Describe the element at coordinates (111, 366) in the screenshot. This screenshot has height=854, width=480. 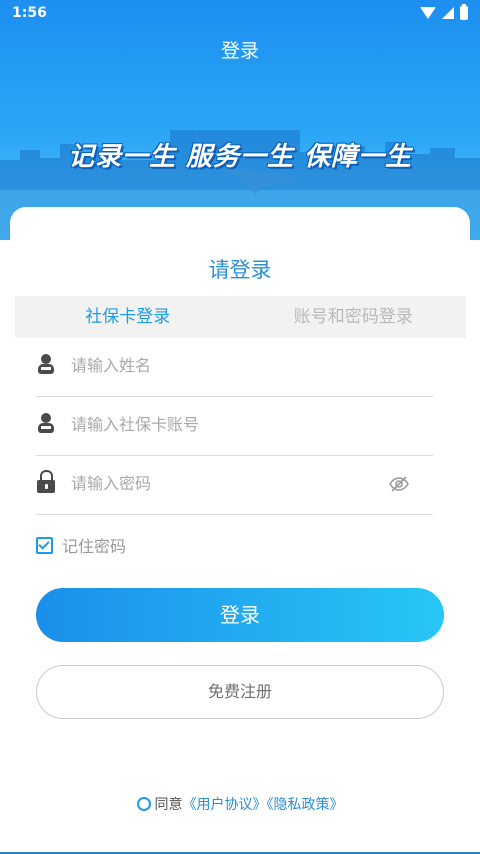
I see `name-input: 请输入姓名` at that location.